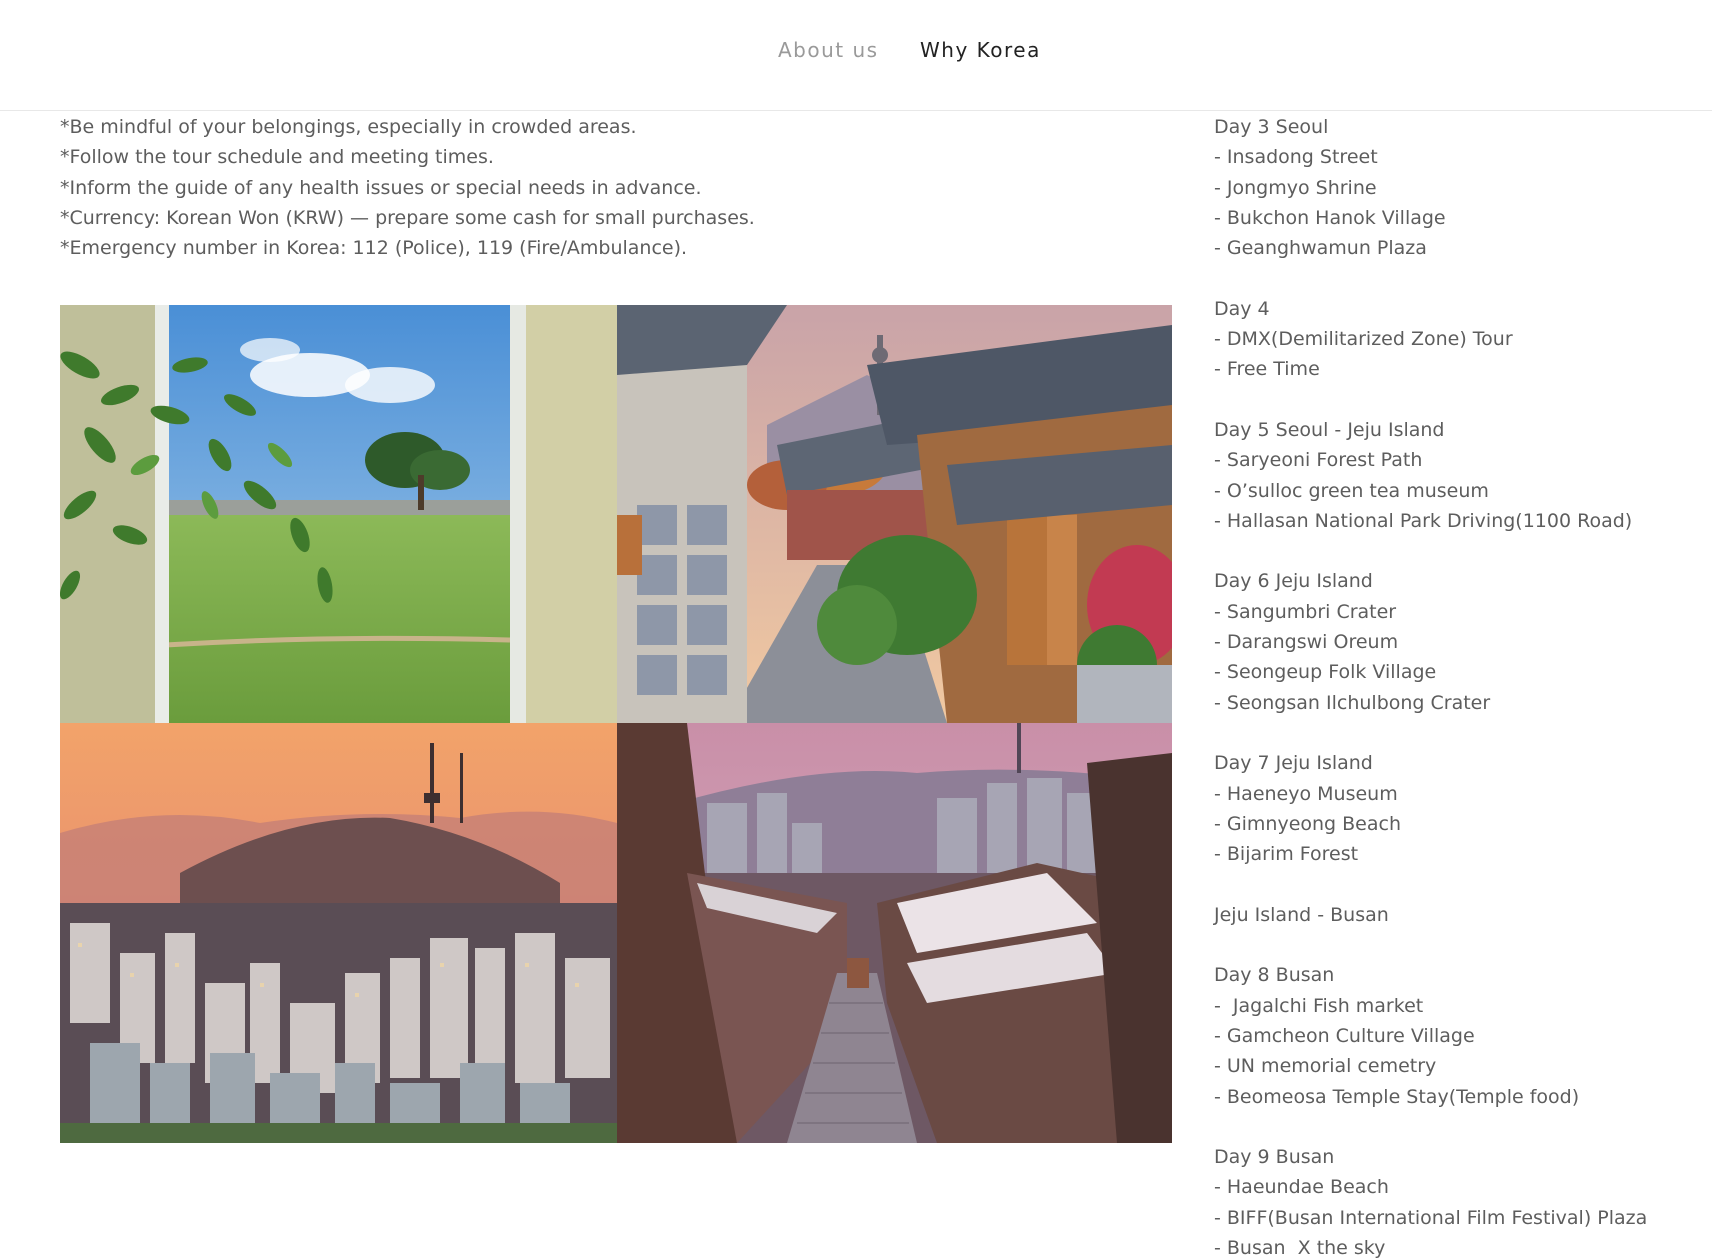  Describe the element at coordinates (1330, 217) in the screenshot. I see `itinerary-line: - Bukchon Hanok Village` at that location.